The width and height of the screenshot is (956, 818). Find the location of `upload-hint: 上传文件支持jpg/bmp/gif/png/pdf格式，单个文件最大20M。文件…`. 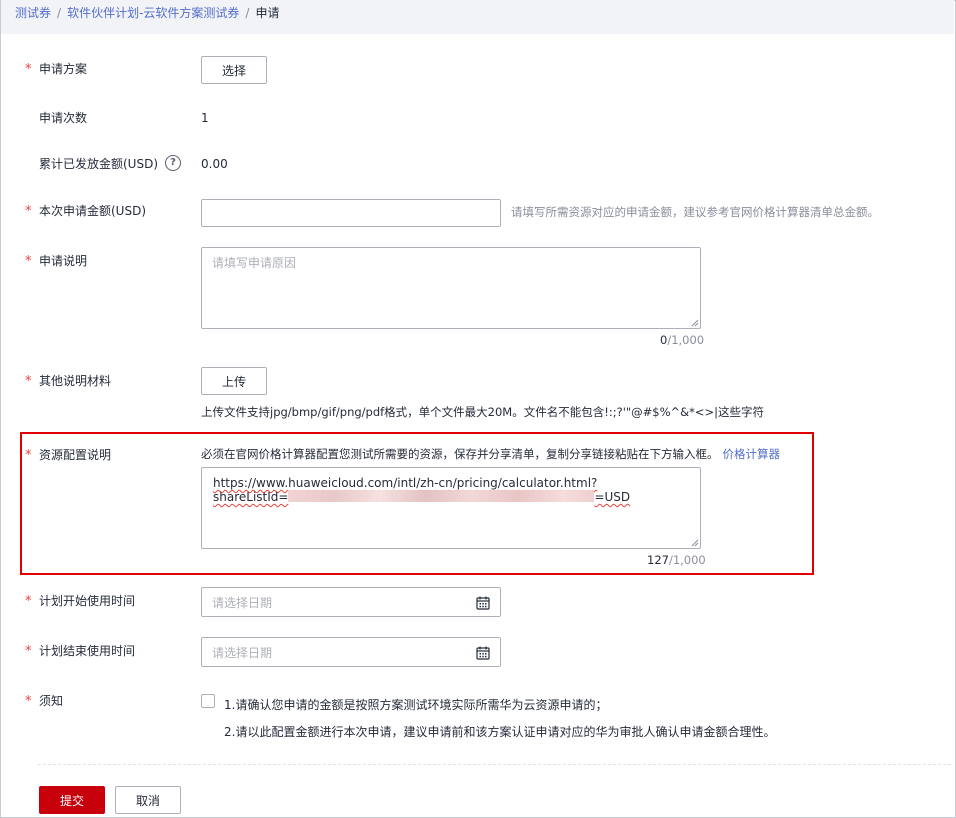

upload-hint: 上传文件支持jpg/bmp/gif/png/pdf格式，单个文件最大20M。文件… is located at coordinates (483, 412).